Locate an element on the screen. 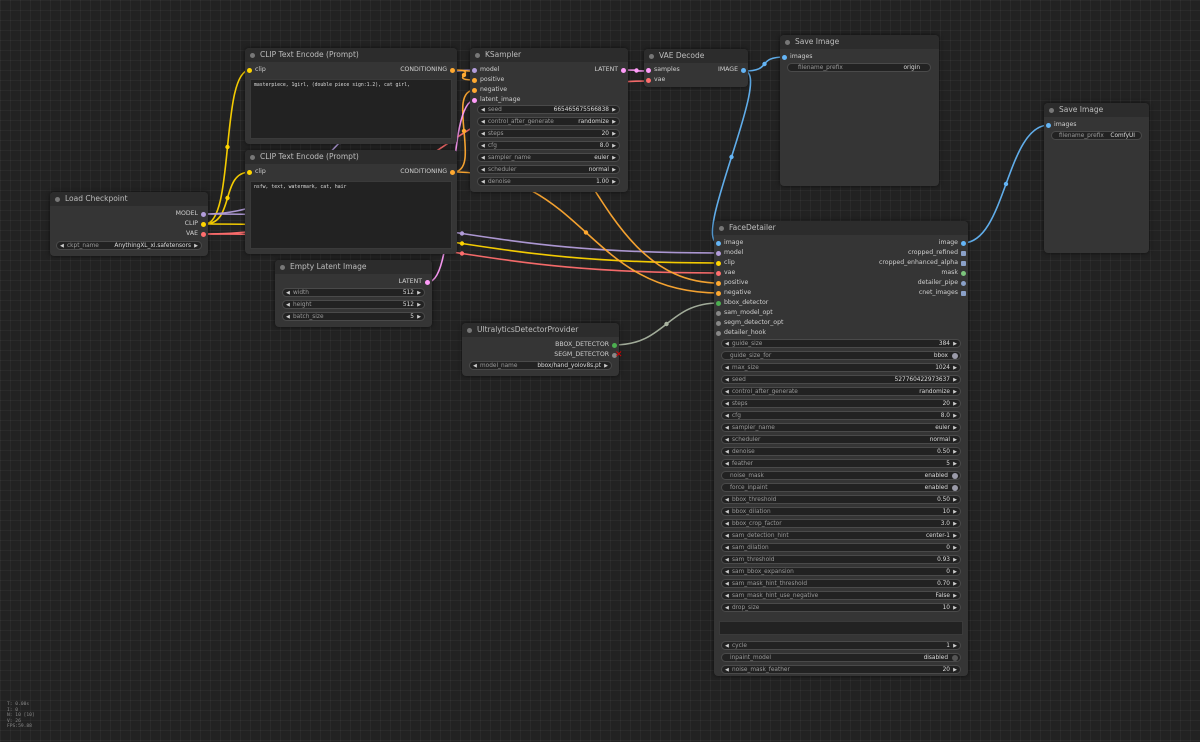 Image resolution: width=1200 pixels, height=742 pixels. wildcard-textarea is located at coordinates (841, 628).